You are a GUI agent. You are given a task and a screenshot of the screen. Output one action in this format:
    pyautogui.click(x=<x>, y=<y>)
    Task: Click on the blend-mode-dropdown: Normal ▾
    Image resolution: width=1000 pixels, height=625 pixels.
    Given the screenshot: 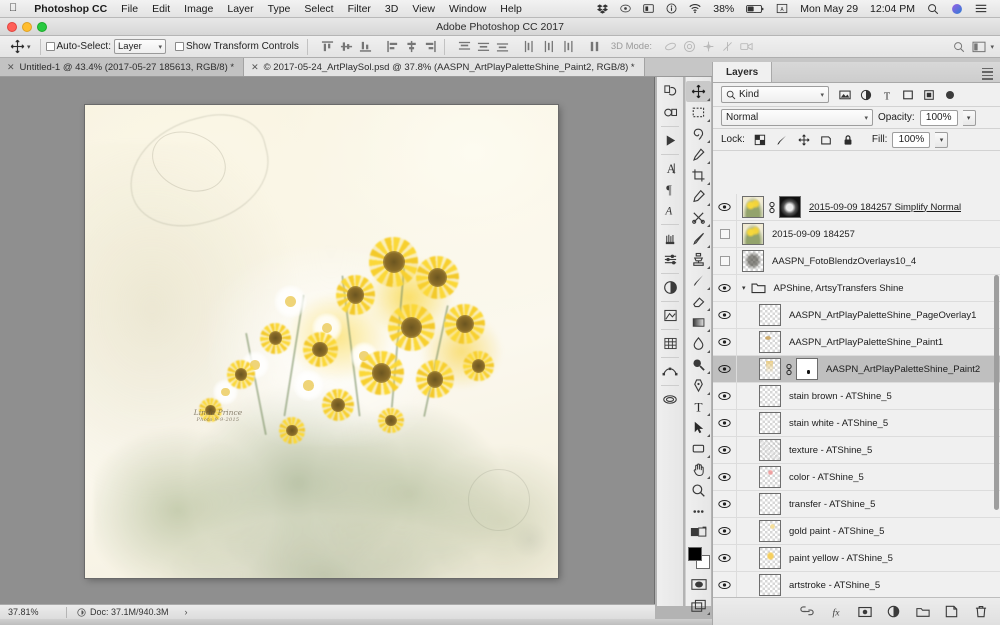 What is the action you would take?
    pyautogui.click(x=797, y=117)
    